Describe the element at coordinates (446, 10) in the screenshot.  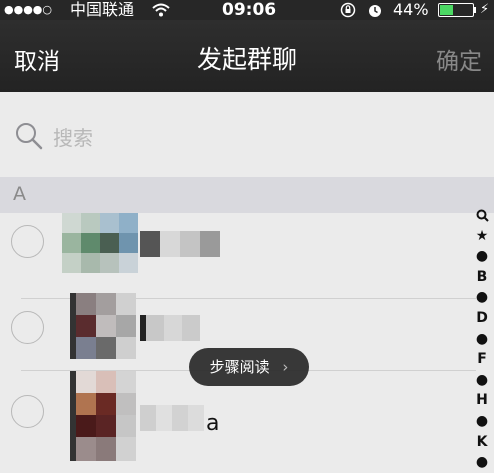
I see `battery-level-fill` at that location.